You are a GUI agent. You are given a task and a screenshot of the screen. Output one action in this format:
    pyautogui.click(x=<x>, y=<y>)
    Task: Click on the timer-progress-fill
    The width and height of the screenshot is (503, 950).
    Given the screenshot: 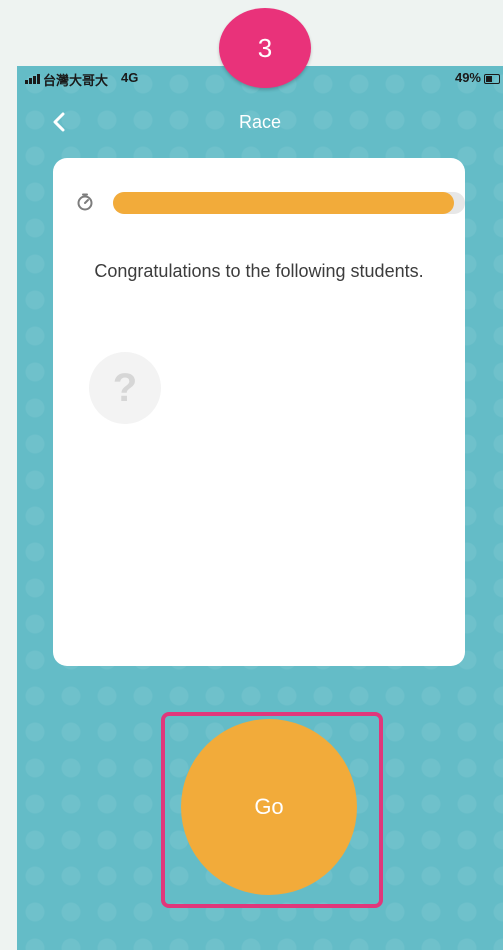 What is the action you would take?
    pyautogui.click(x=284, y=203)
    